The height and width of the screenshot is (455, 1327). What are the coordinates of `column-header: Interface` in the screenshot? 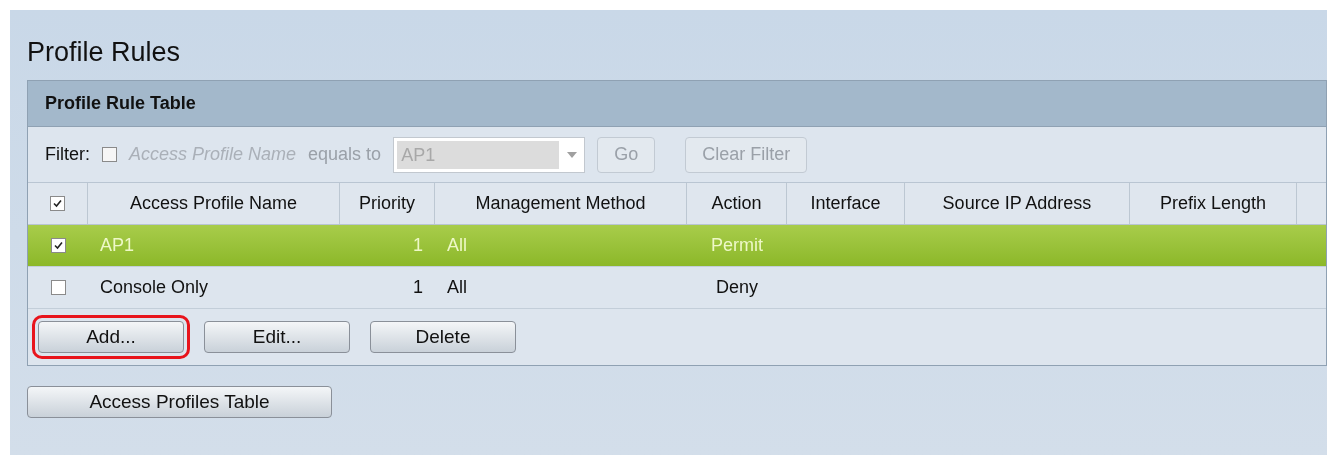 It's located at (846, 203).